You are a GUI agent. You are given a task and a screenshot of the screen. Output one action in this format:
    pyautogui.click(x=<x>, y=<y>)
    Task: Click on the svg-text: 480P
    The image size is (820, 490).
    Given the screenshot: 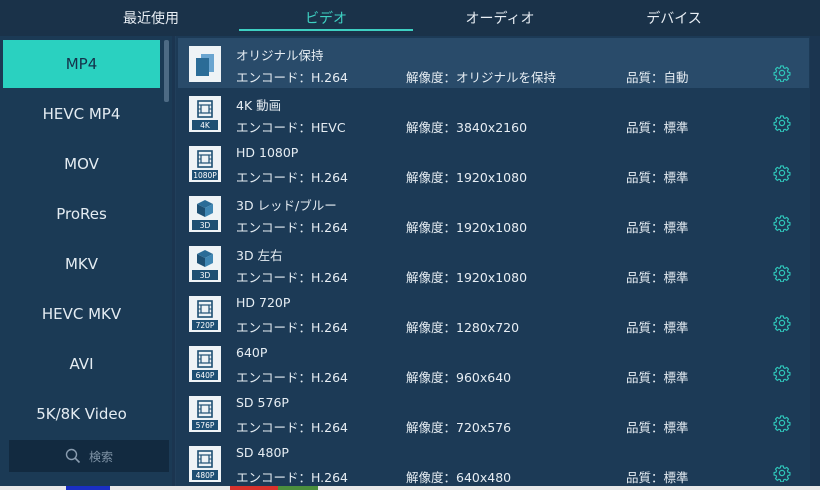 What is the action you would take?
    pyautogui.click(x=205, y=475)
    